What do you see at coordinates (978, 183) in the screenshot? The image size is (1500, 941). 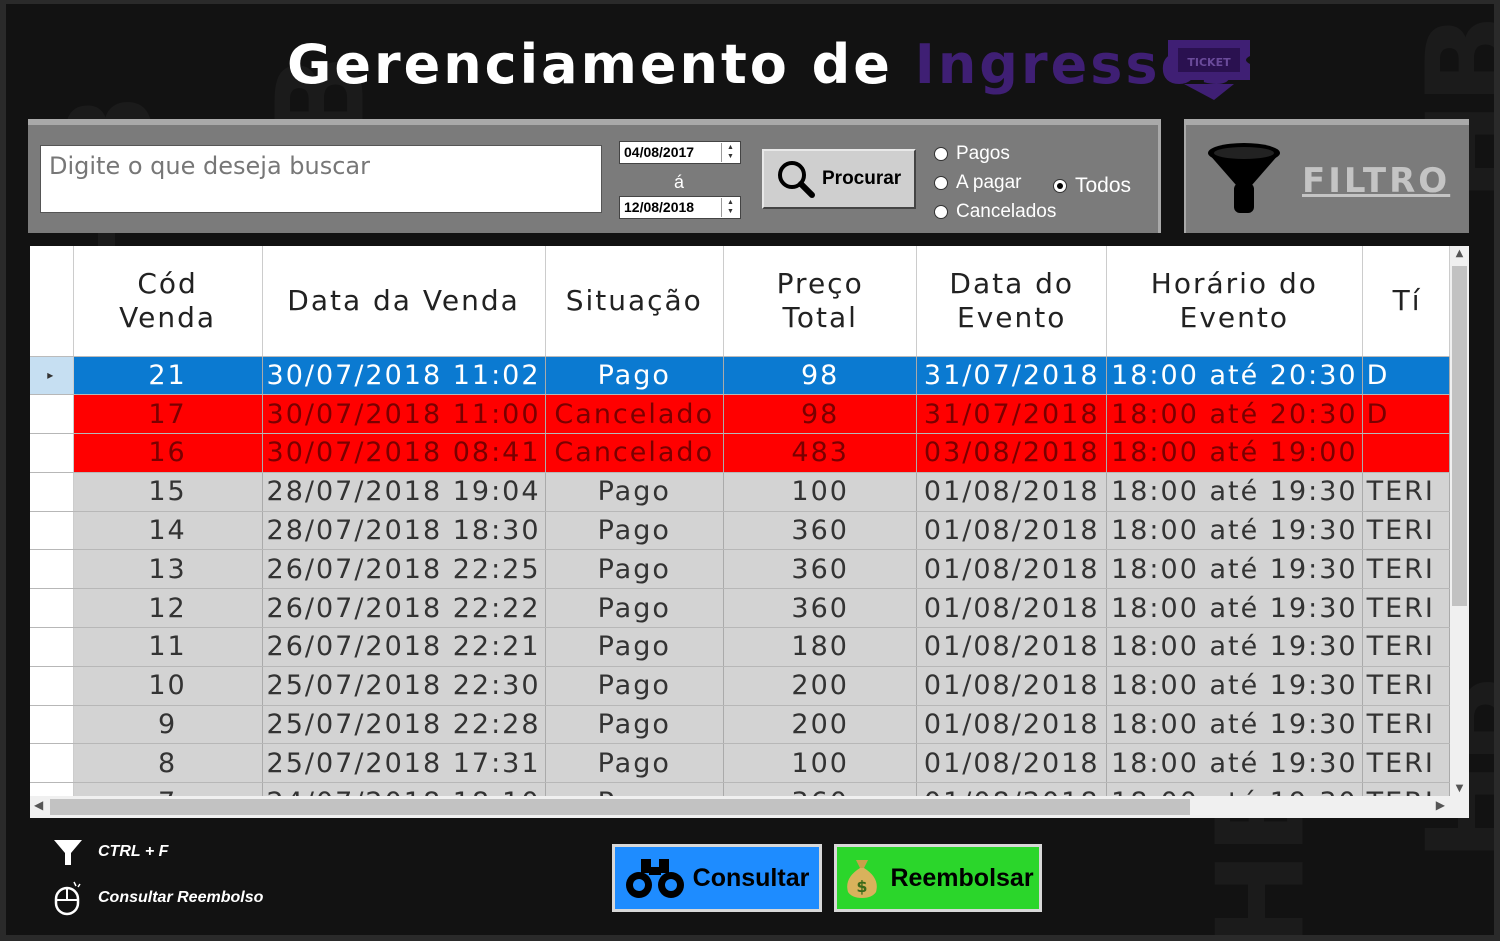 I see `radio-a-pagar: A pagar` at bounding box center [978, 183].